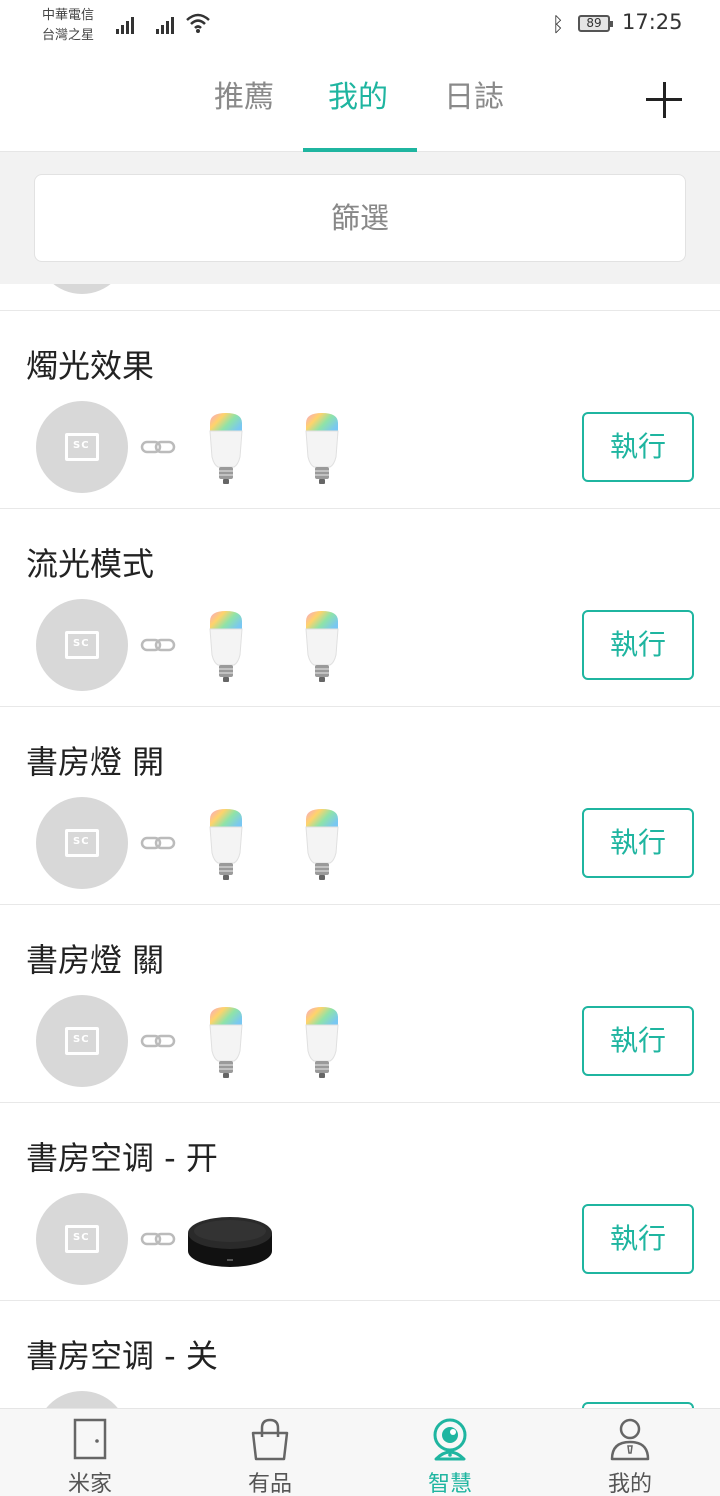 The width and height of the screenshot is (720, 1496). Describe the element at coordinates (90, 1439) in the screenshot. I see `door-icon` at that location.